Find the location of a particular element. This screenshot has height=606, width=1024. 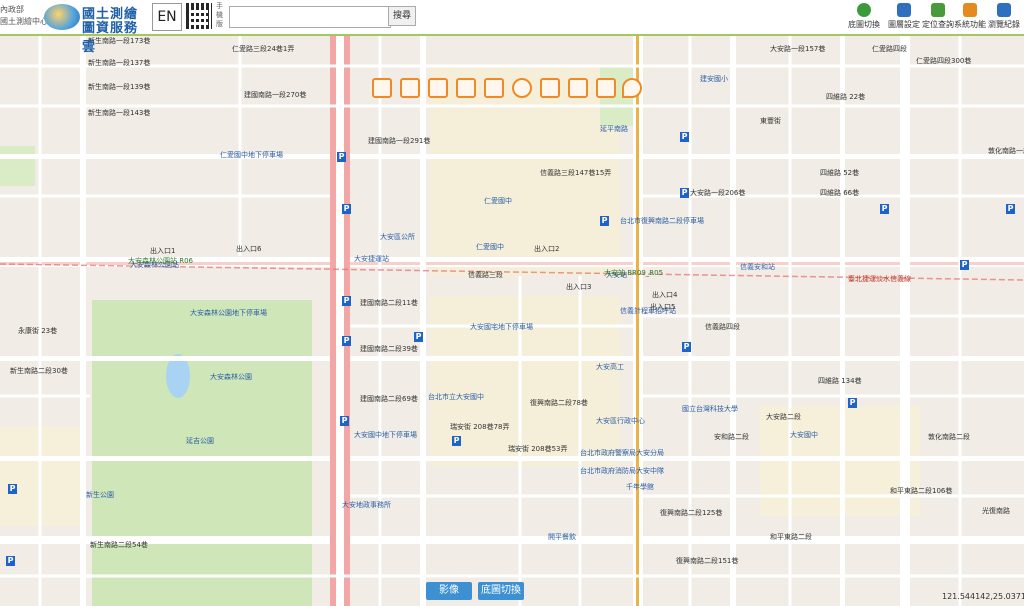

street-label: 建國南路二段69巷 is located at coordinates (389, 399).